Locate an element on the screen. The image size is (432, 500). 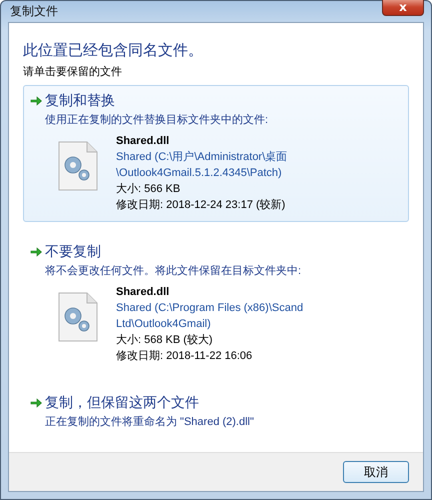
option-title: 复制和替换 is located at coordinates (80, 101).